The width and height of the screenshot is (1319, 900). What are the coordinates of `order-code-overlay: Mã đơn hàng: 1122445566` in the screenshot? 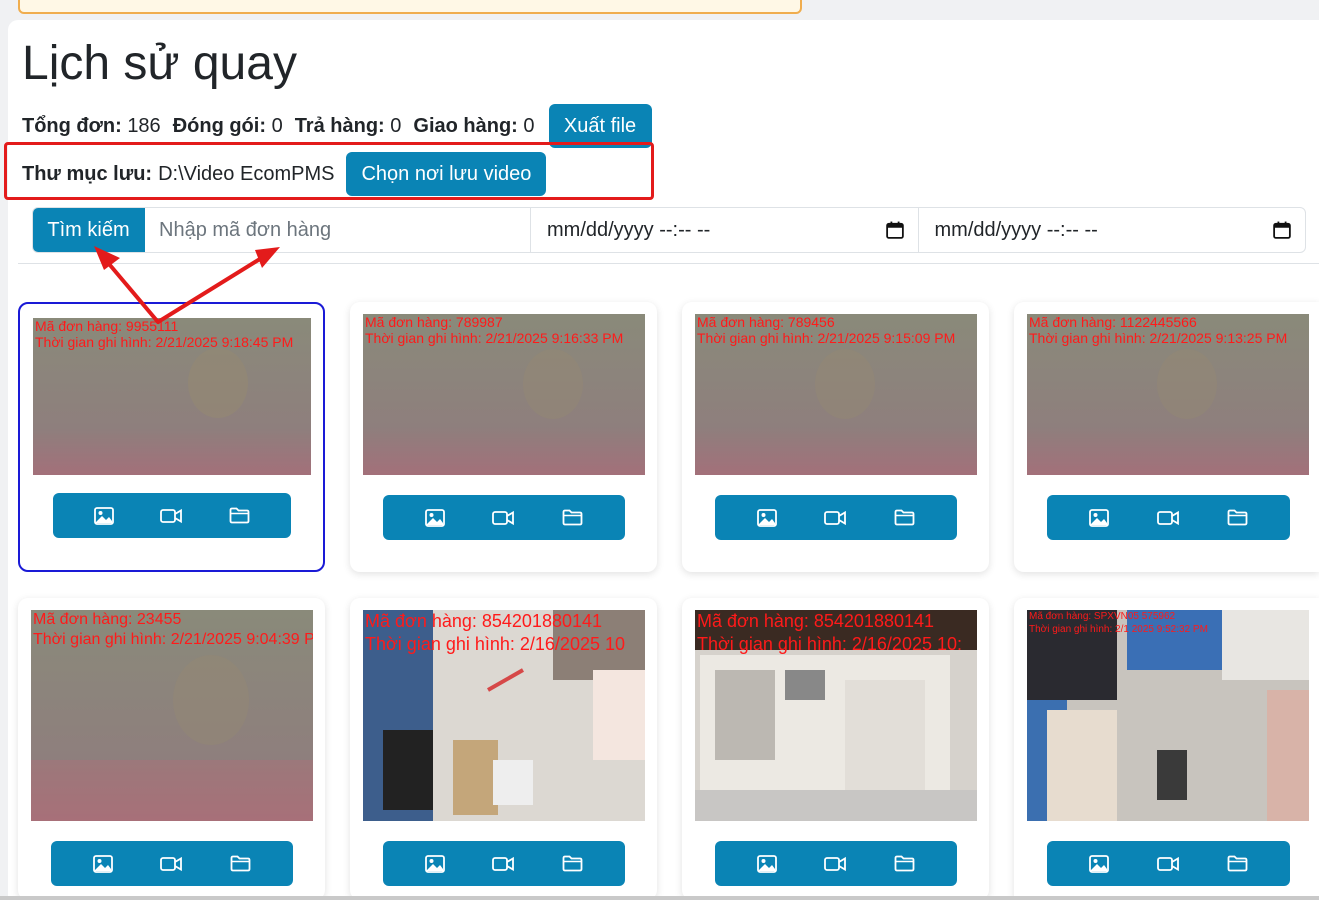 It's located at (1113, 322).